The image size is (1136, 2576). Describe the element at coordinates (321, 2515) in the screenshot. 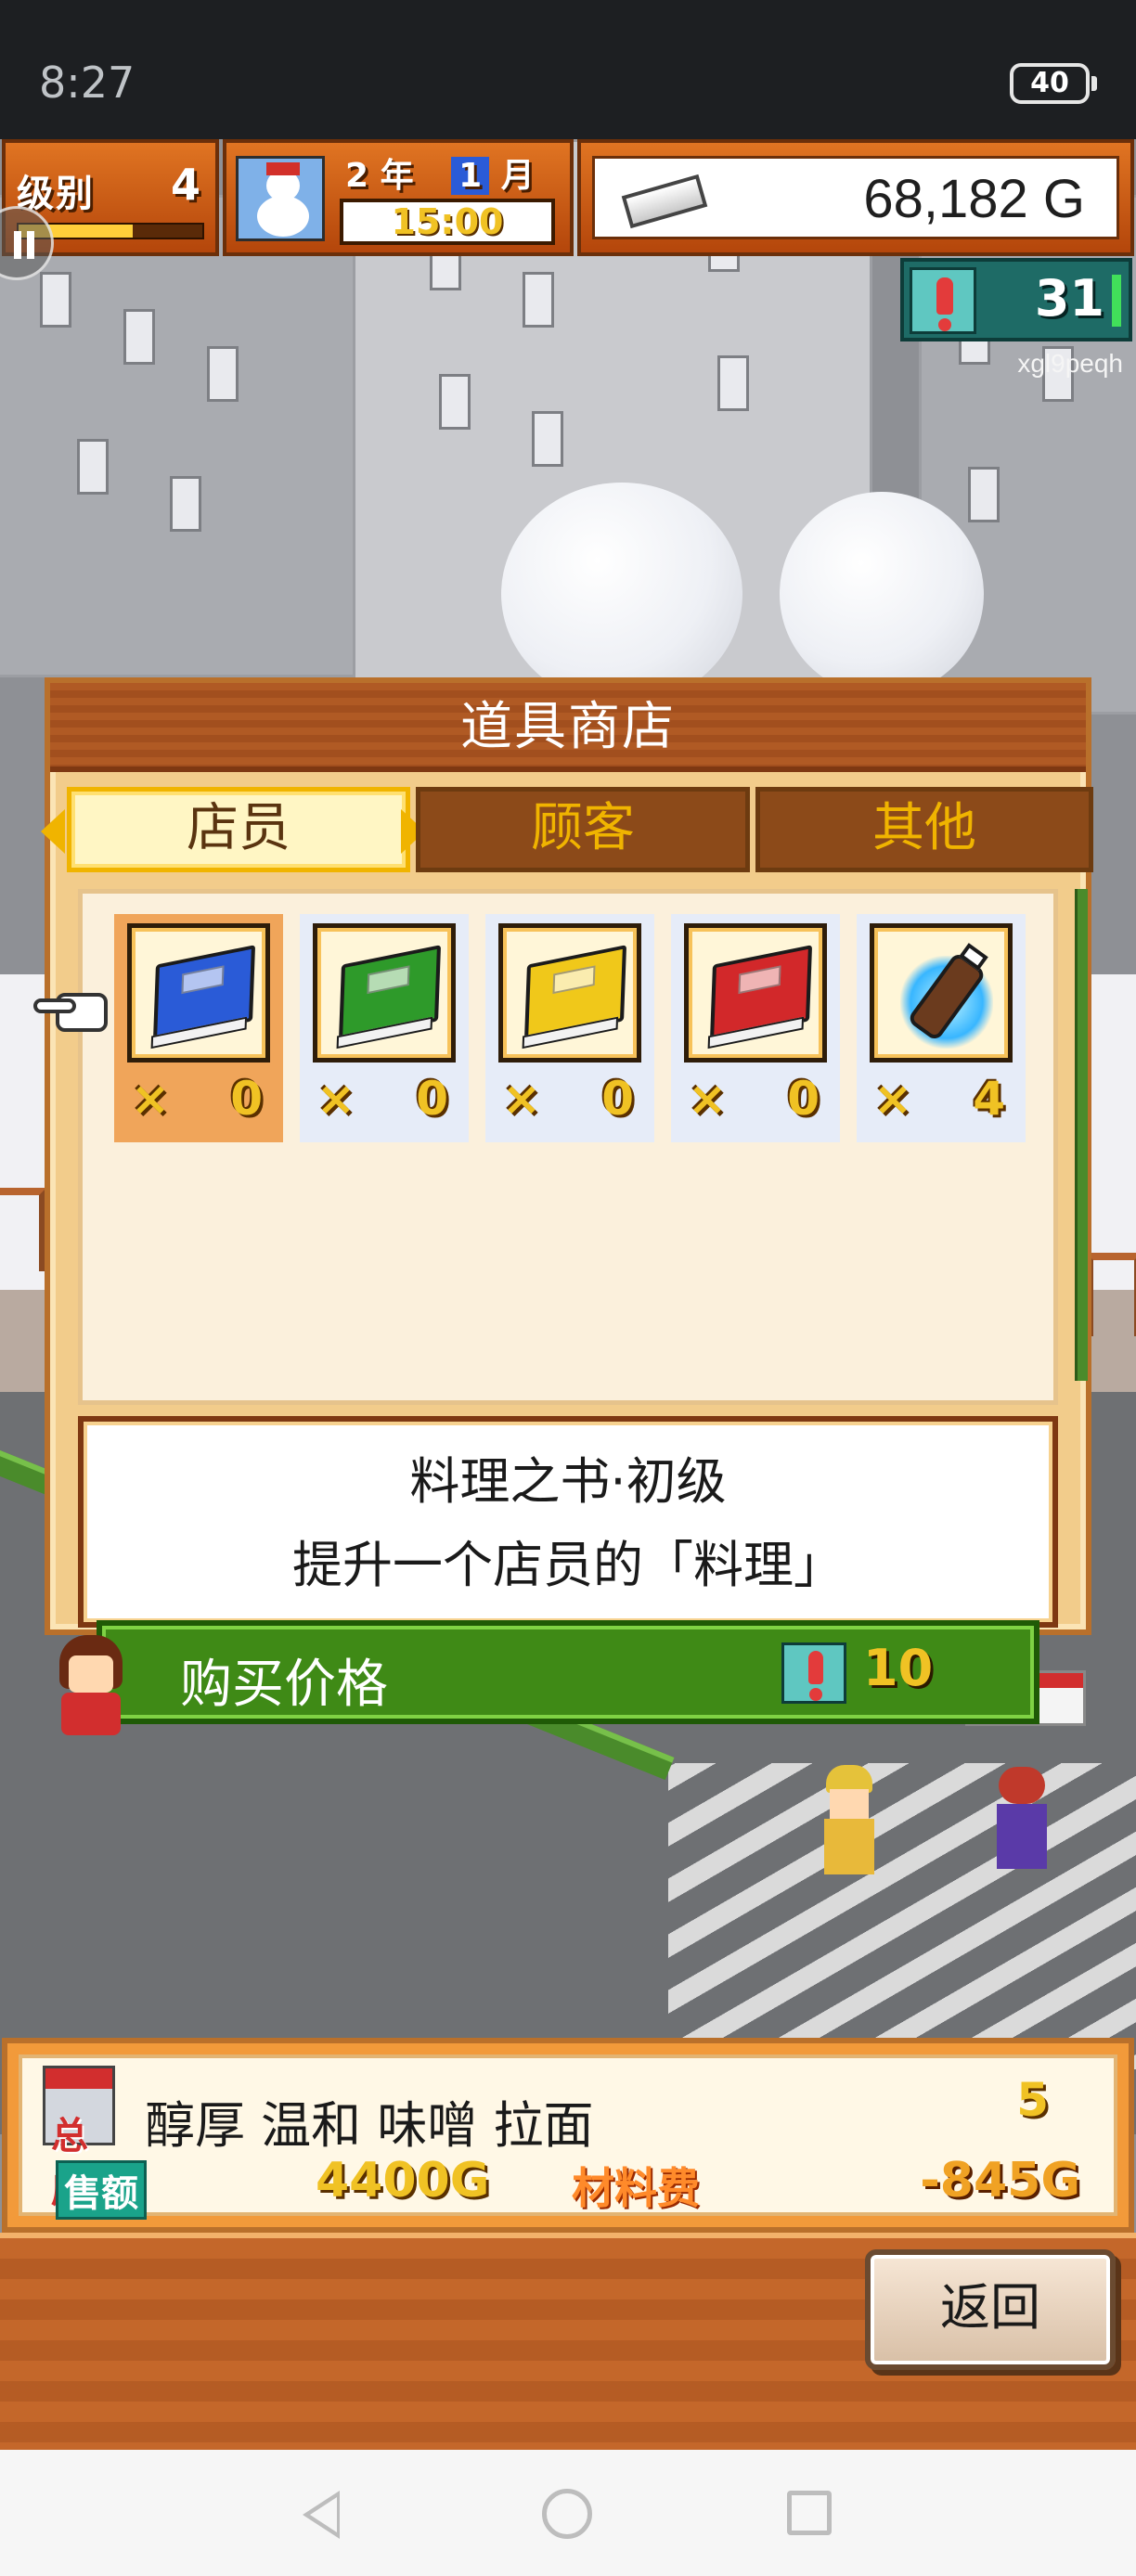

I see `nav-back-icon` at that location.